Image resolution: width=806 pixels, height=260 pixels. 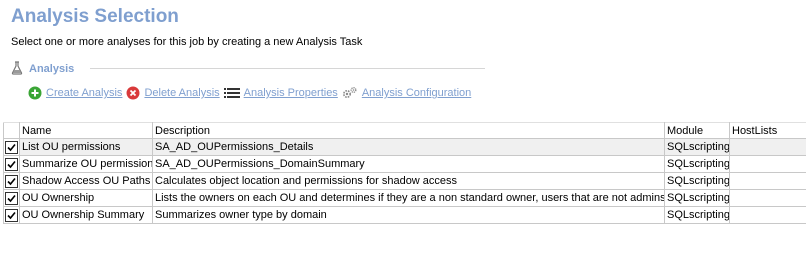 I want to click on table-header-row: Name Description Module HostLists, so click(x=404, y=130).